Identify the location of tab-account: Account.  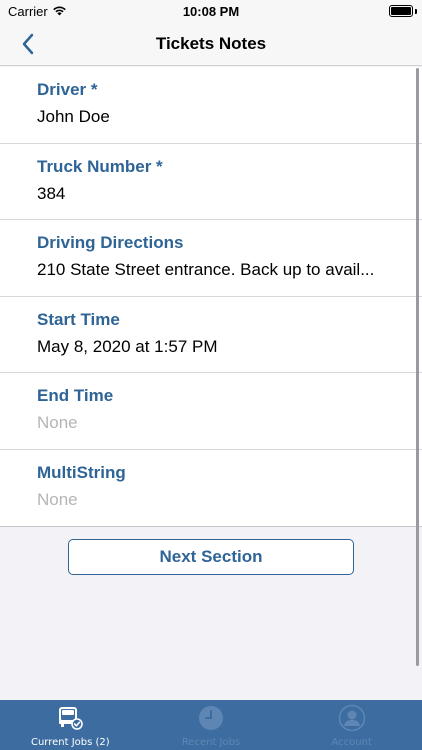
(351, 725).